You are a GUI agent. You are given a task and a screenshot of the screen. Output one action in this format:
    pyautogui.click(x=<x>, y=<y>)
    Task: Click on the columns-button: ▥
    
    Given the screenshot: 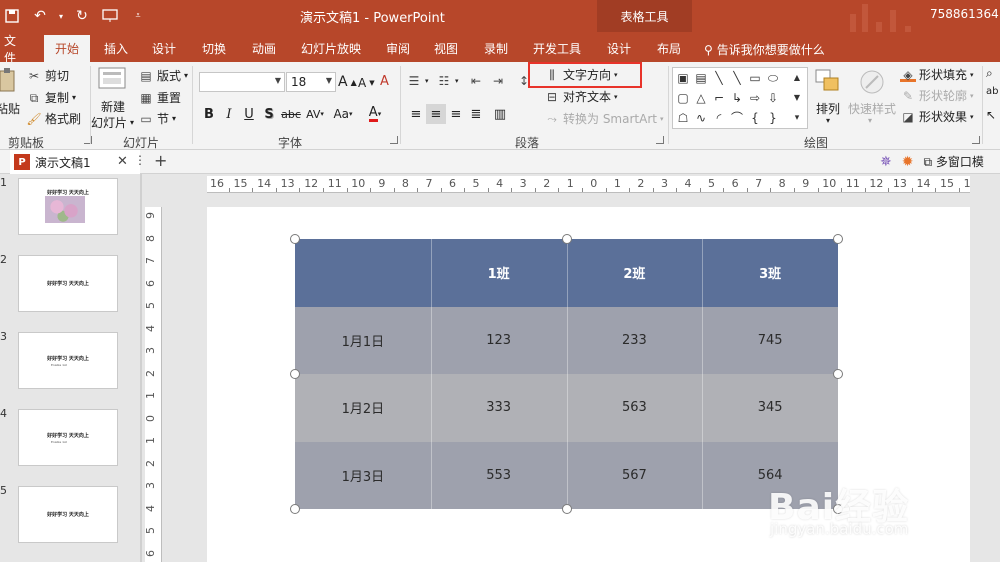 What is the action you would take?
    pyautogui.click(x=500, y=114)
    